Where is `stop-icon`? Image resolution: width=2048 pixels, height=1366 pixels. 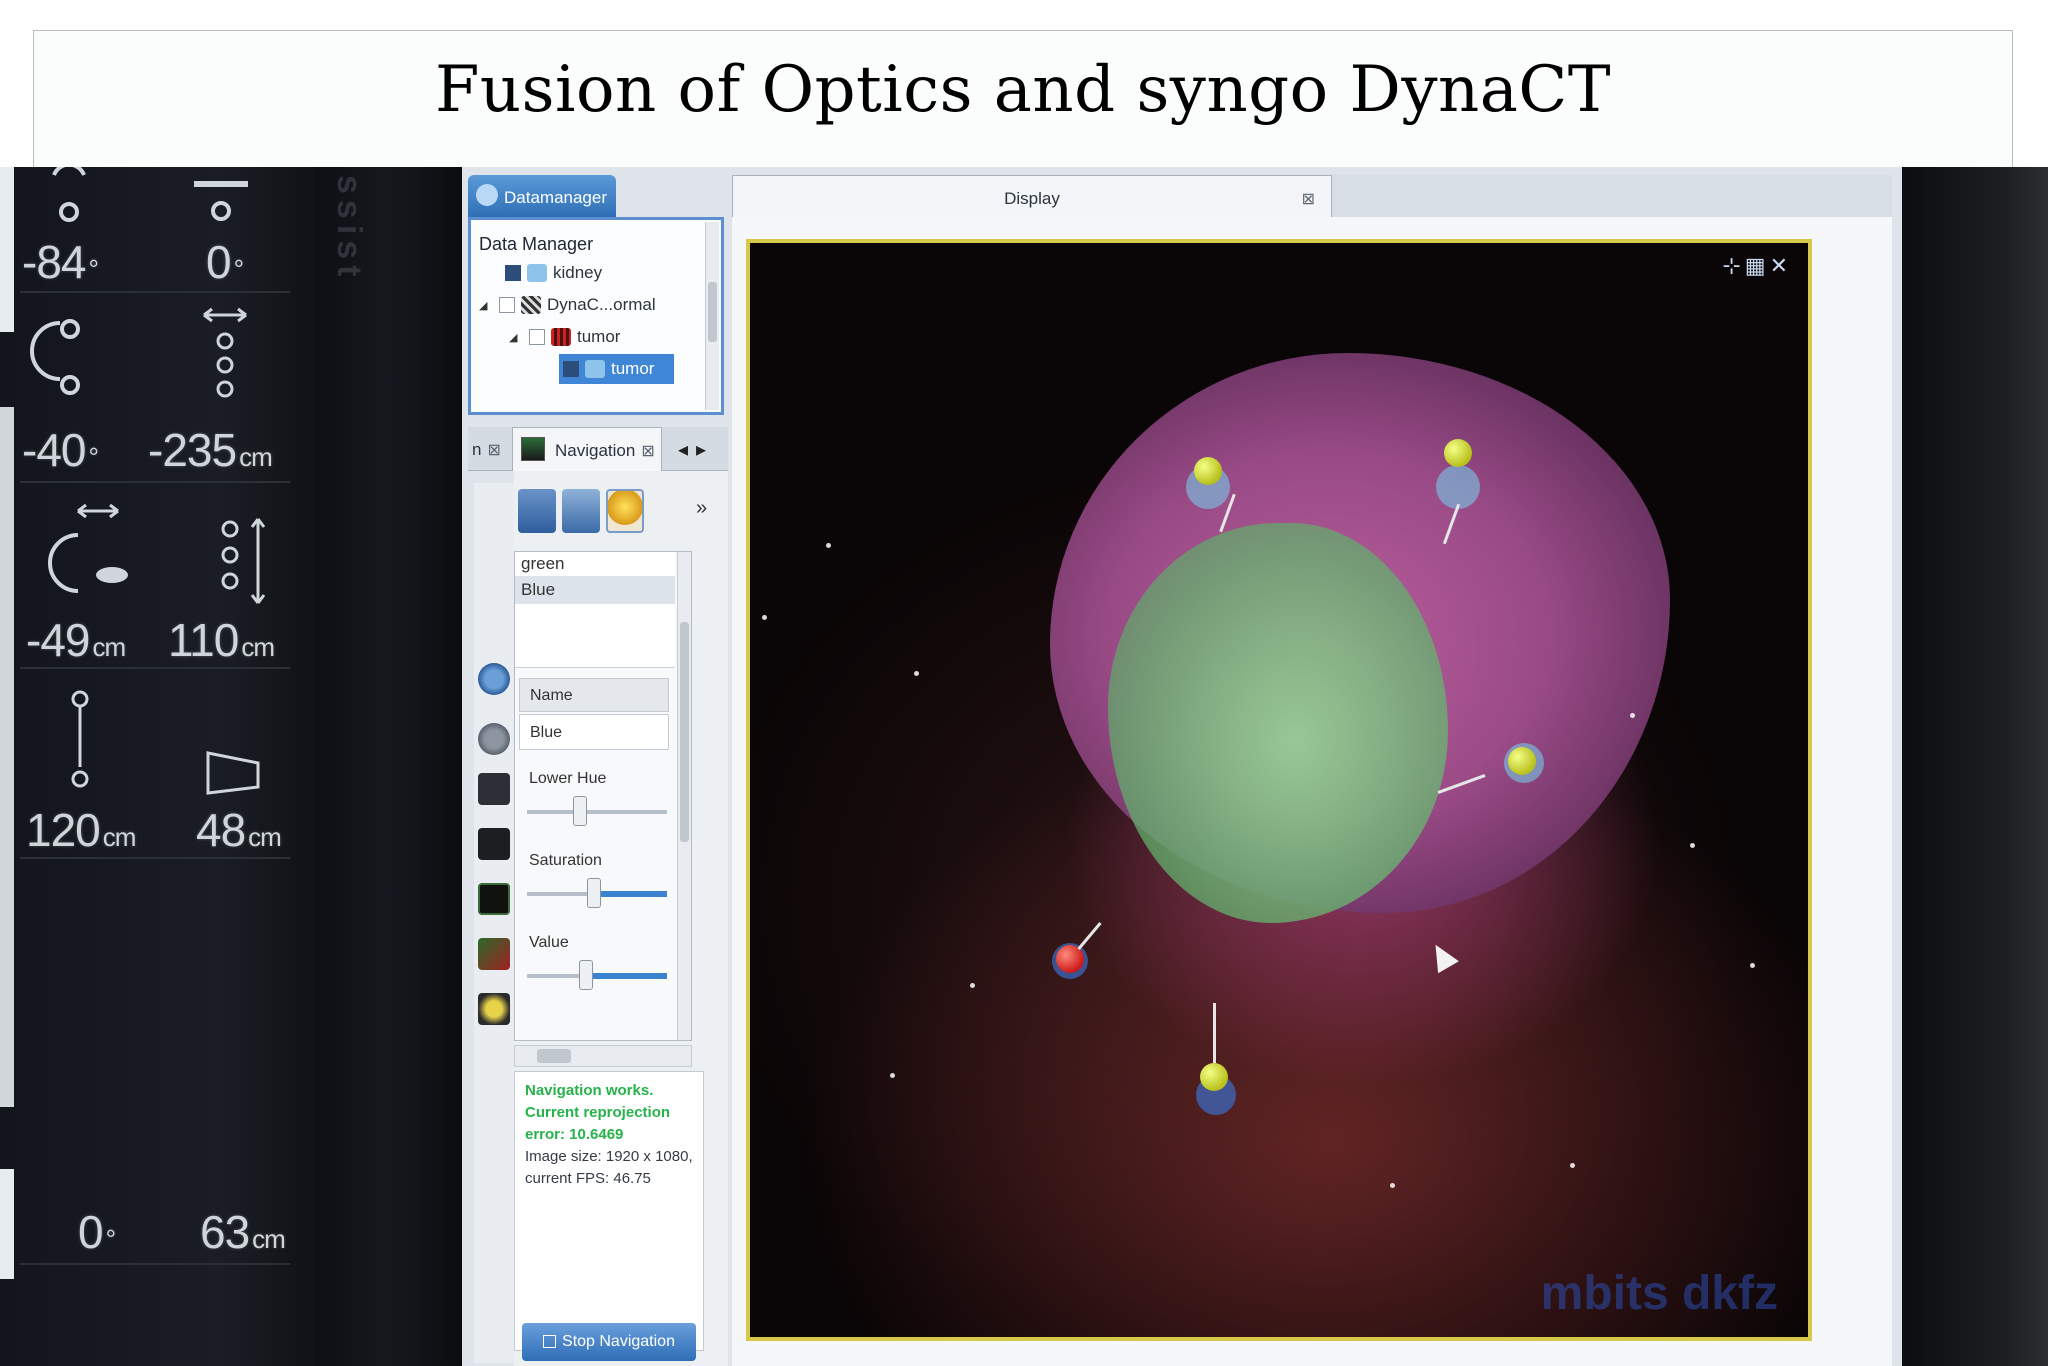 stop-icon is located at coordinates (550, 1341).